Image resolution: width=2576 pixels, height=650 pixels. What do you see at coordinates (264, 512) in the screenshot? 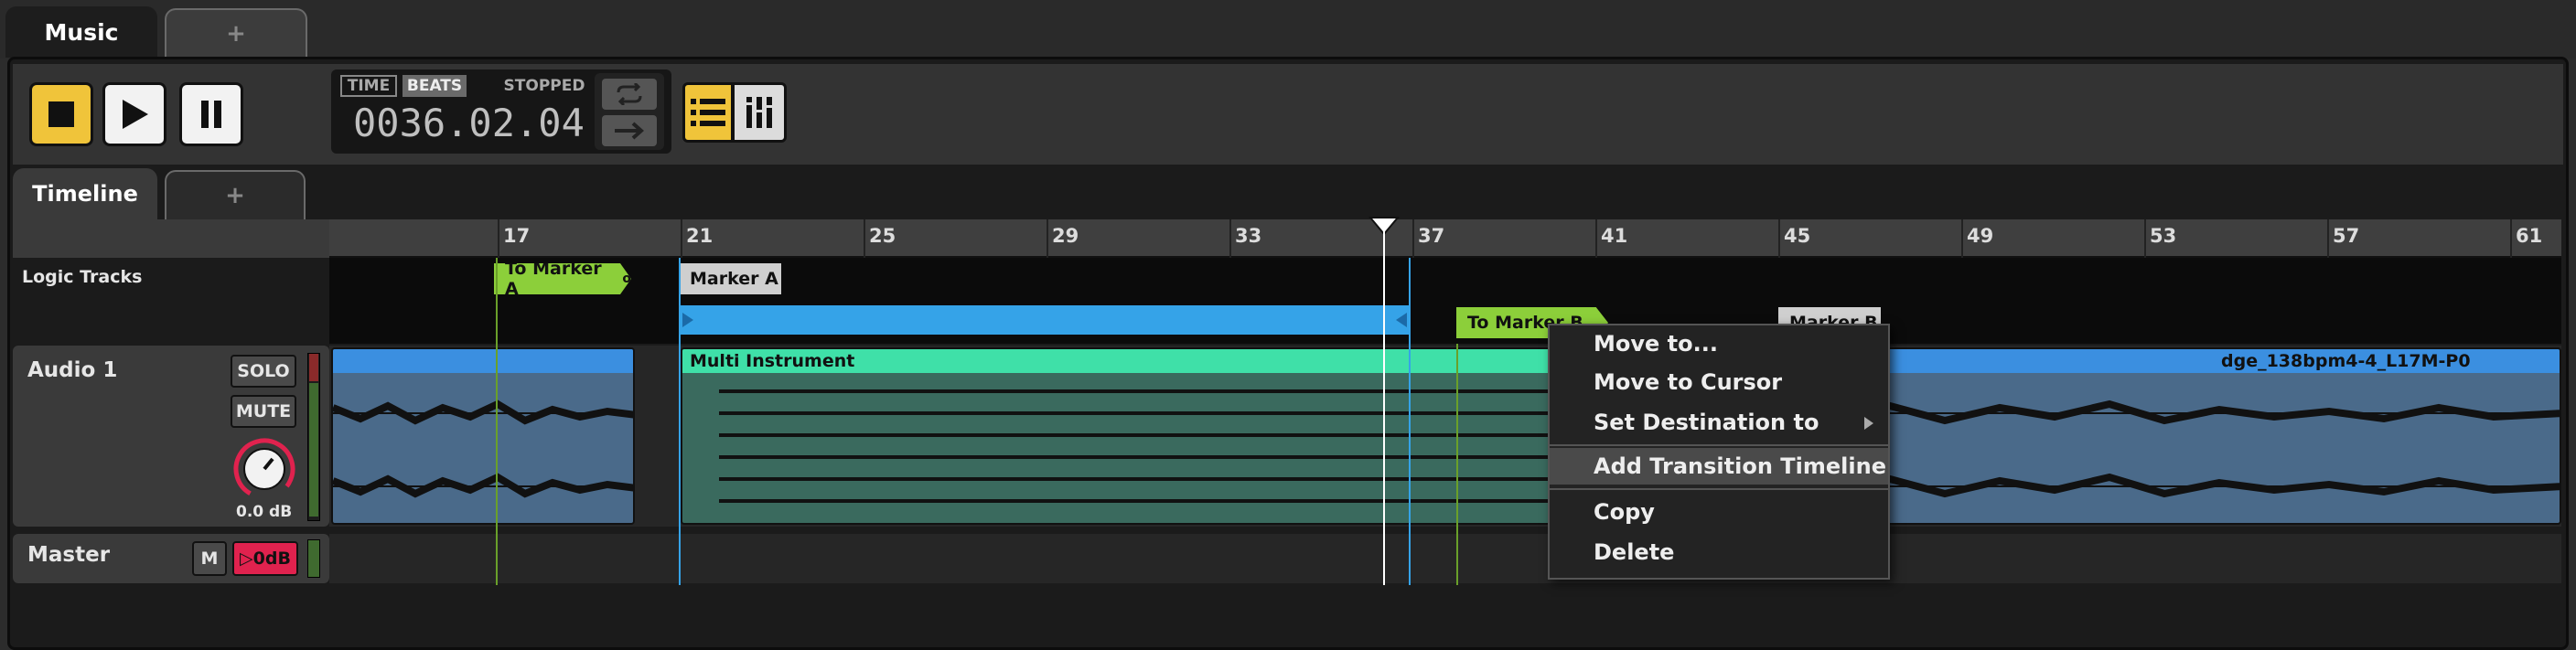
I see `volume-value: 0.0 dB` at bounding box center [264, 512].